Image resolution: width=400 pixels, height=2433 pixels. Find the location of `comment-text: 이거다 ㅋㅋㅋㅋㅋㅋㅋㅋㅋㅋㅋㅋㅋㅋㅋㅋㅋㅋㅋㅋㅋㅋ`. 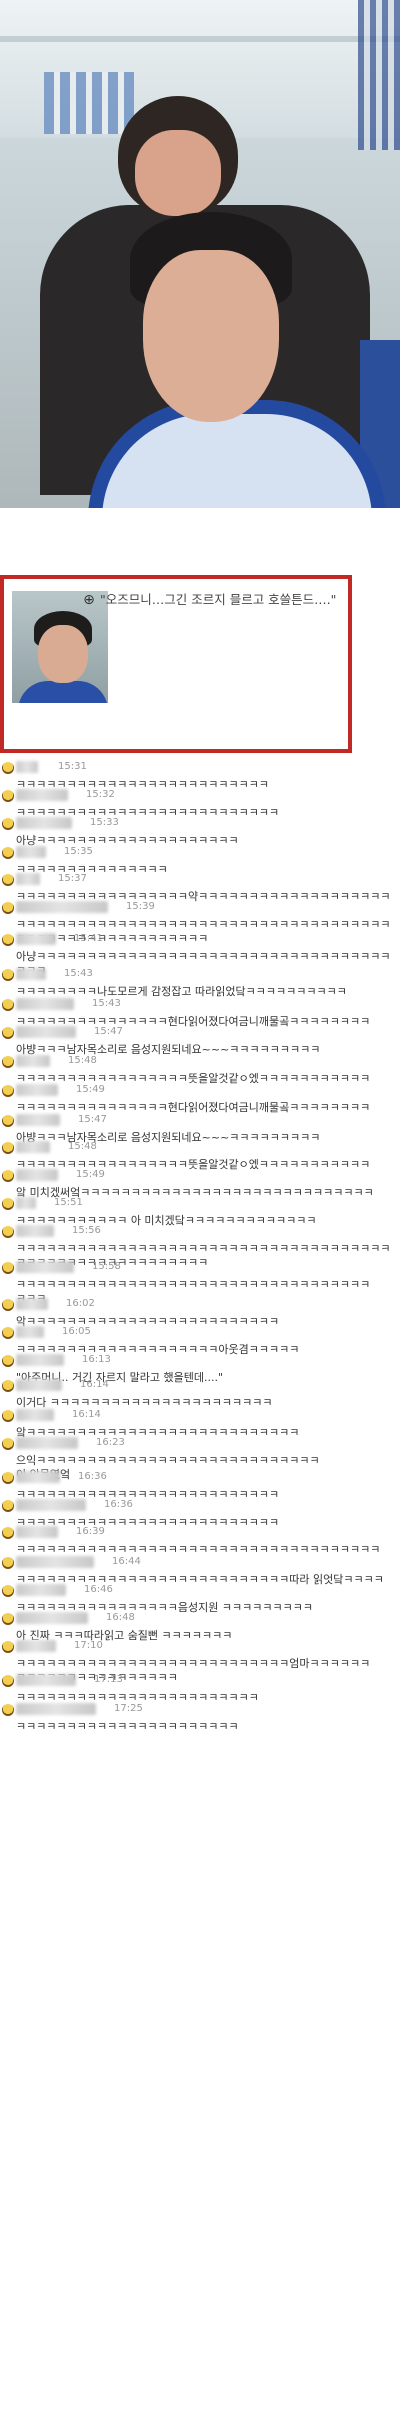

comment-text: 이거다 ㅋㅋㅋㅋㅋㅋㅋㅋㅋㅋㅋㅋㅋㅋㅋㅋㅋㅋㅋㅋㅋㅋ is located at coordinates (144, 1402).